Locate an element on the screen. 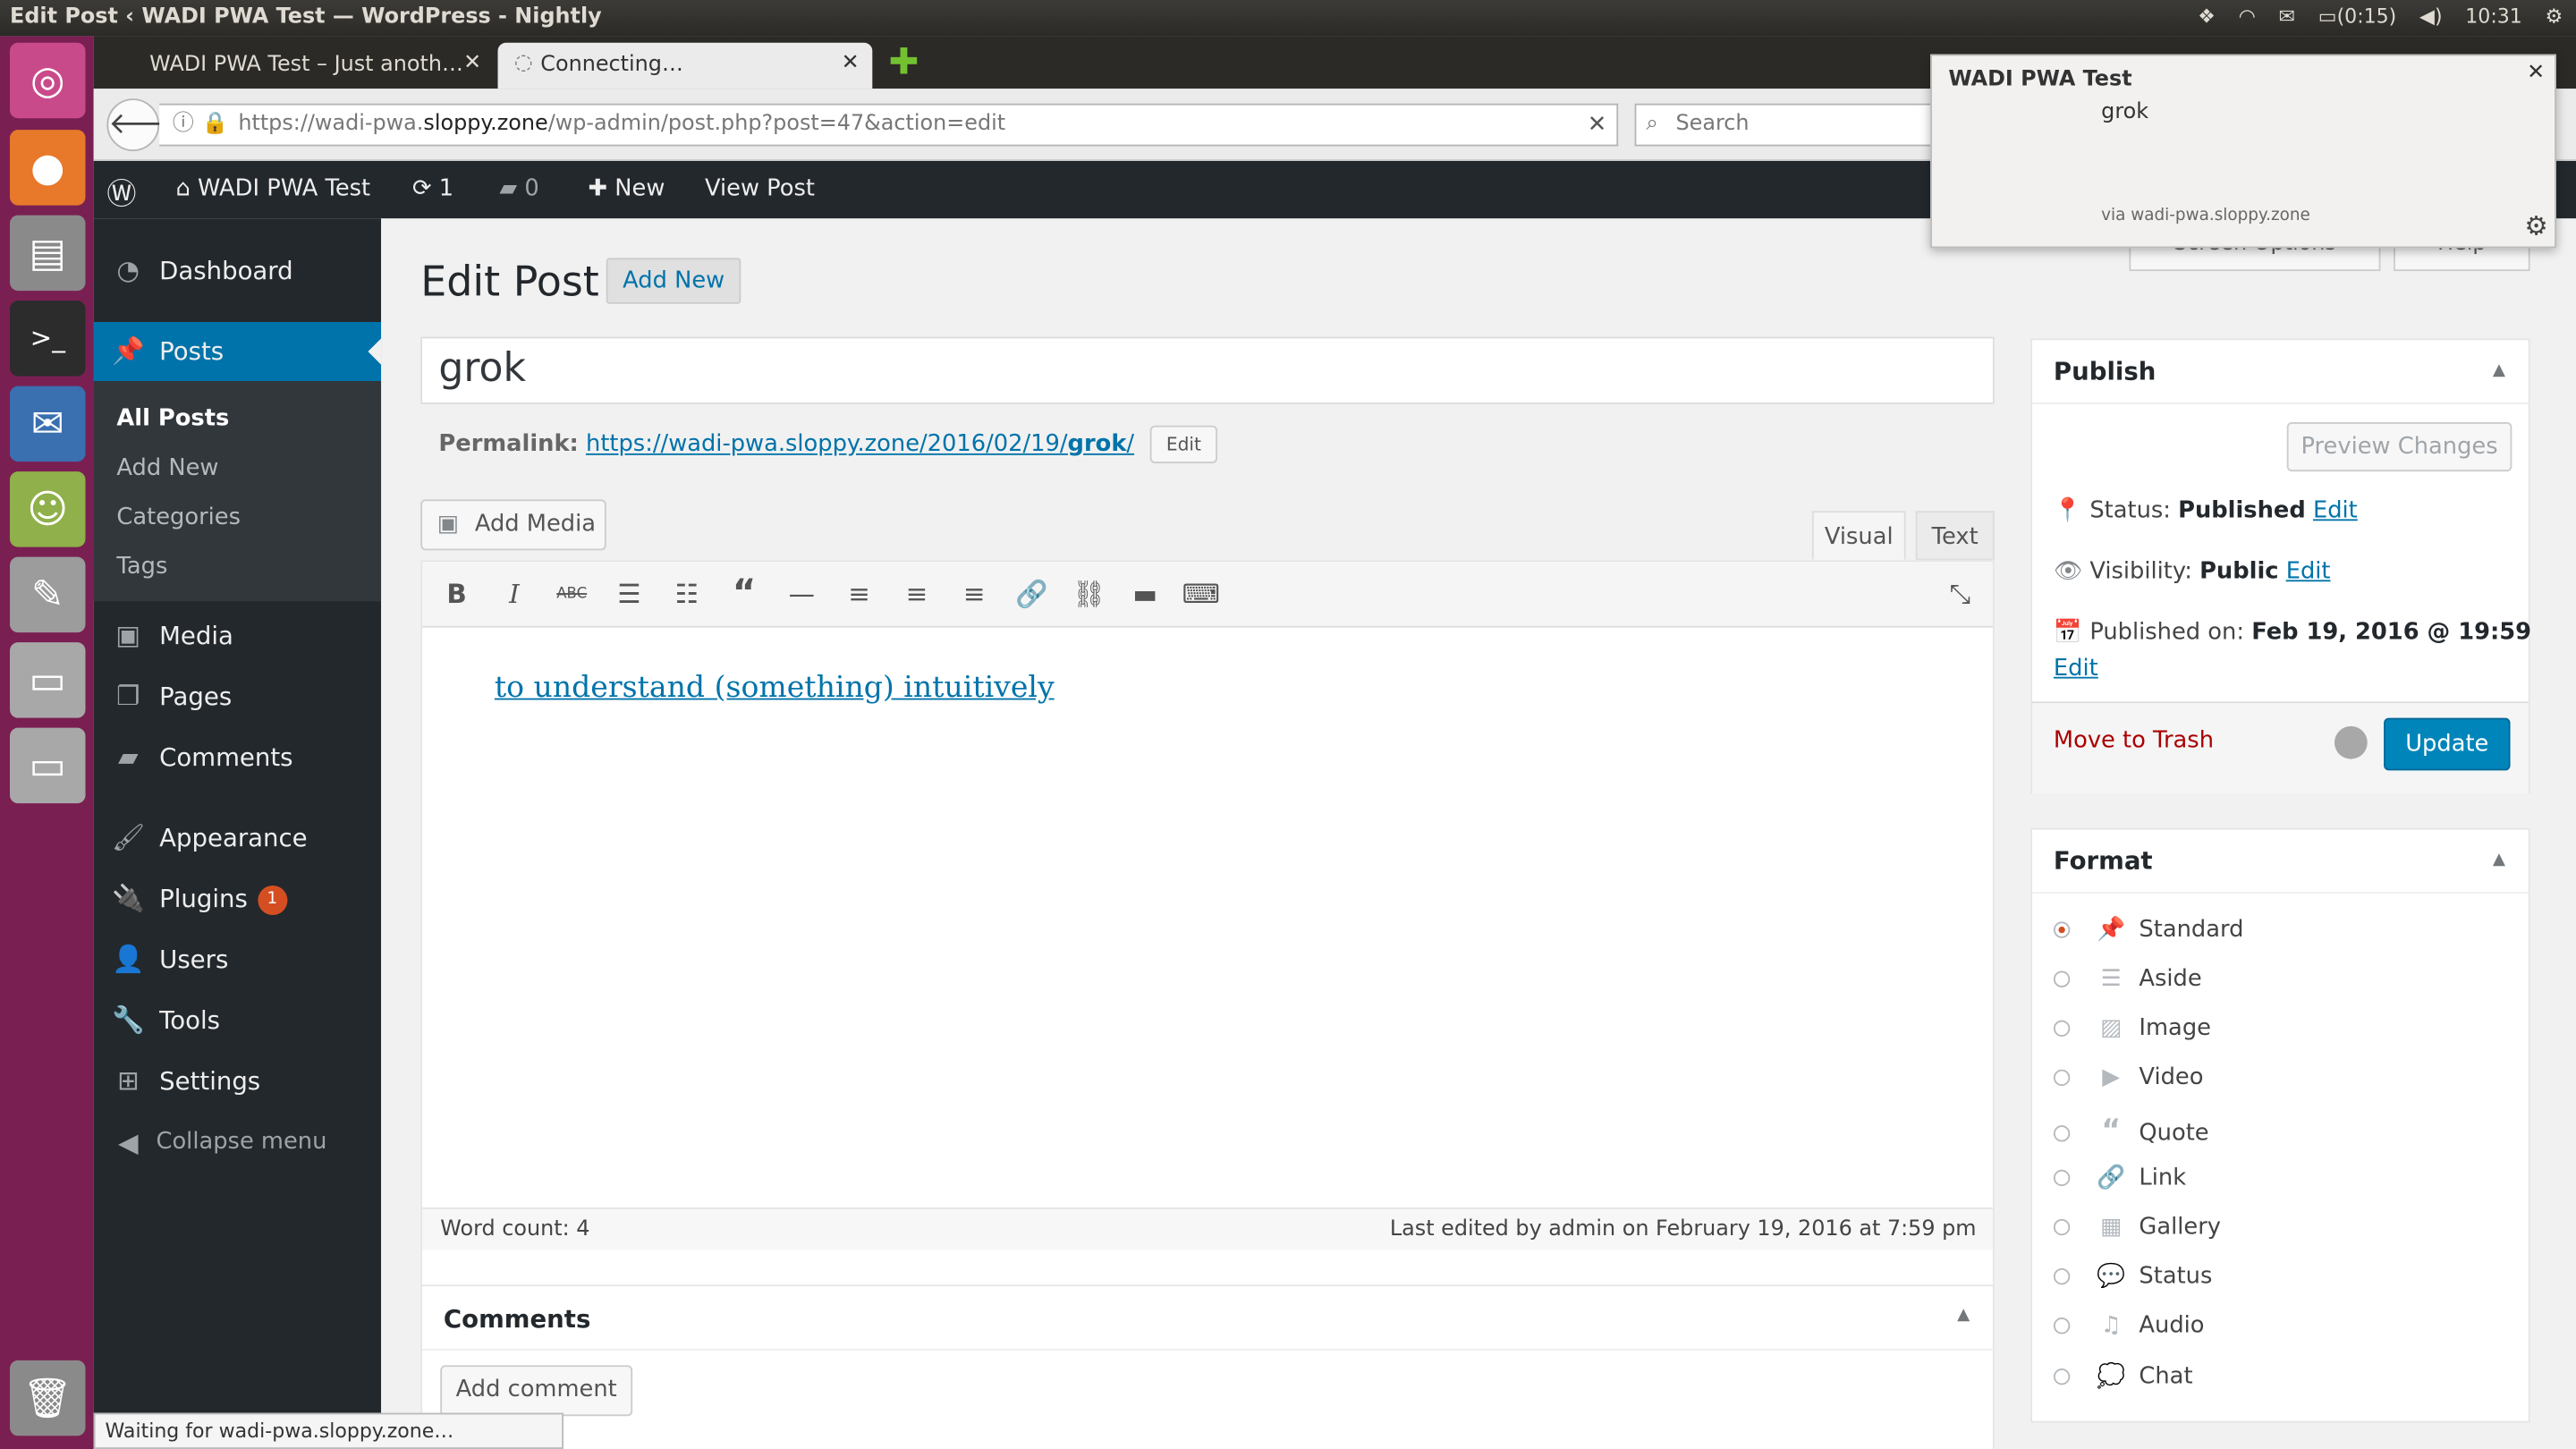  submenu-tags: Tags is located at coordinates (141, 567).